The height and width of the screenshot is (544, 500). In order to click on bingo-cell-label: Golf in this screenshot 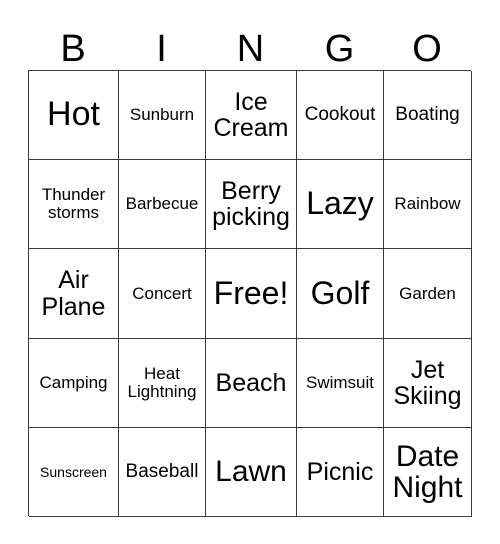, I will do `click(340, 292)`.